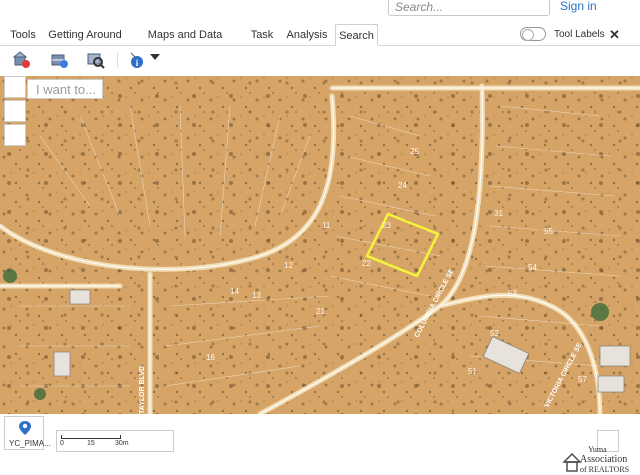 The image size is (640, 475). Describe the element at coordinates (604, 459) in the screenshot. I see `logo-line: Association` at that location.